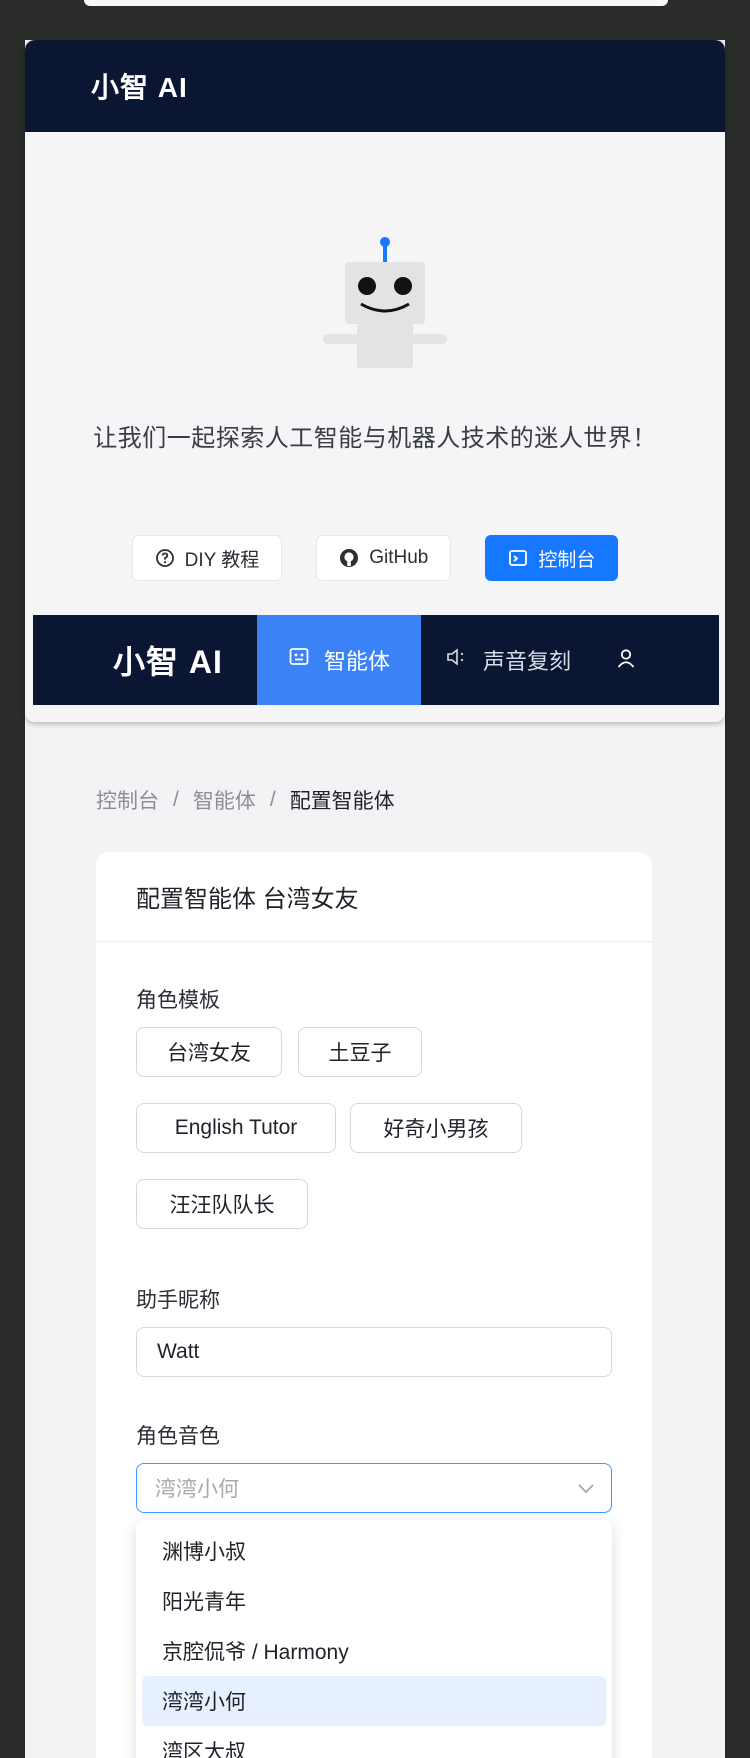 This screenshot has height=1758, width=750. I want to click on config-title: 配置智能体 台湾女友, so click(374, 897).